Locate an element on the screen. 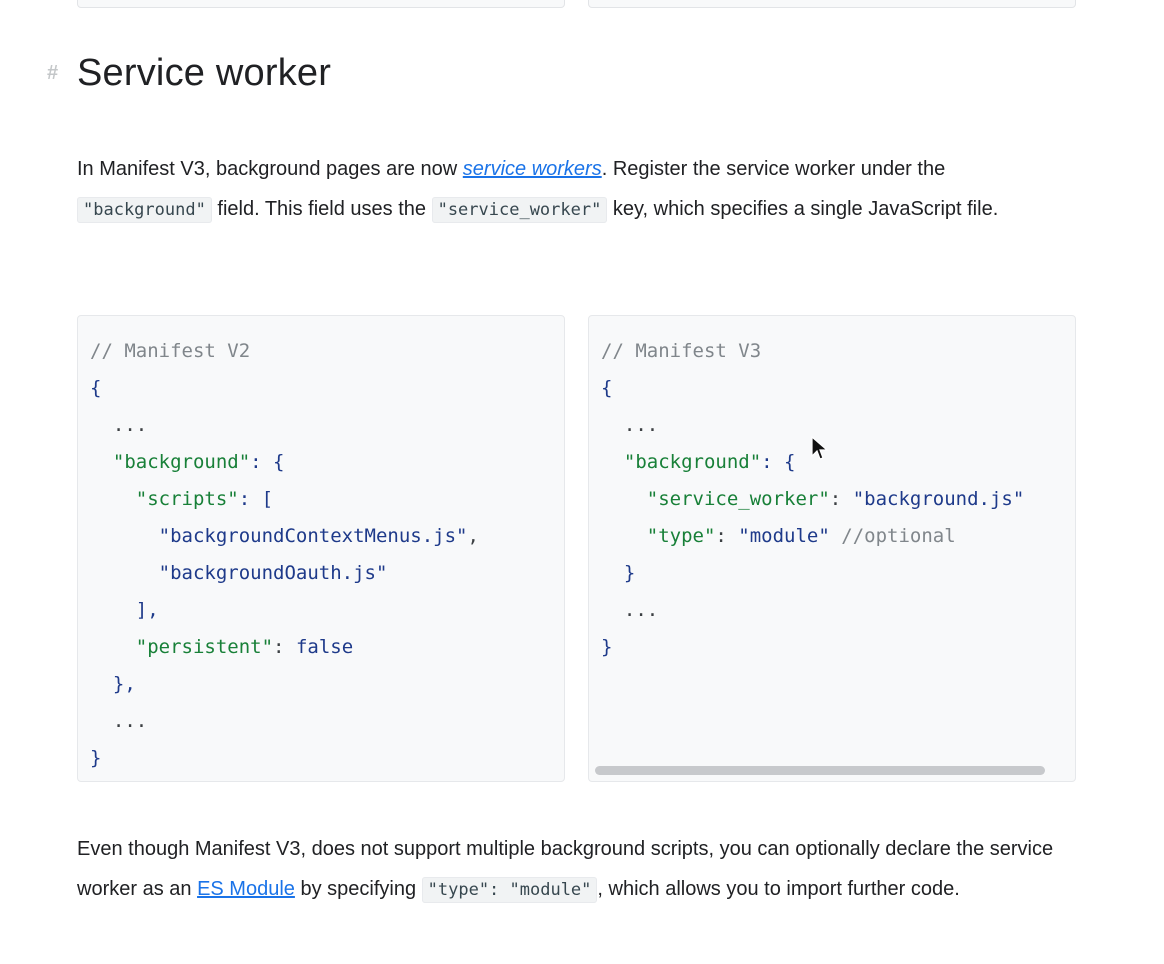 The width and height of the screenshot is (1164, 964). section-heading: # Service worker is located at coordinates (189, 73).